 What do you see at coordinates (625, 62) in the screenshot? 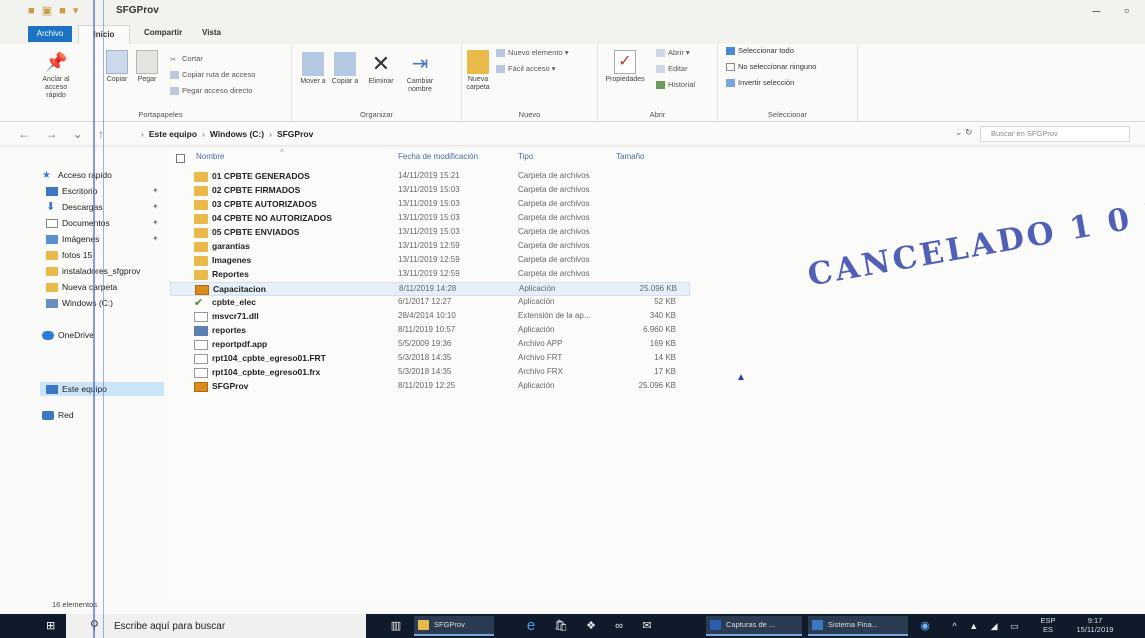
I see `properties-check-icon: ✓` at bounding box center [625, 62].